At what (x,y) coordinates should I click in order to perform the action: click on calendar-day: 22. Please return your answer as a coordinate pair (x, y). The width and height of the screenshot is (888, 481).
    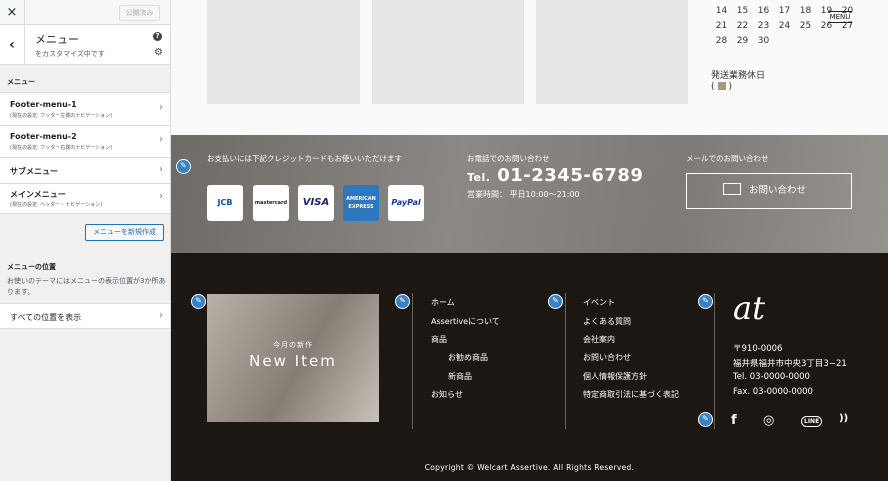
    Looking at the image, I should click on (742, 26).